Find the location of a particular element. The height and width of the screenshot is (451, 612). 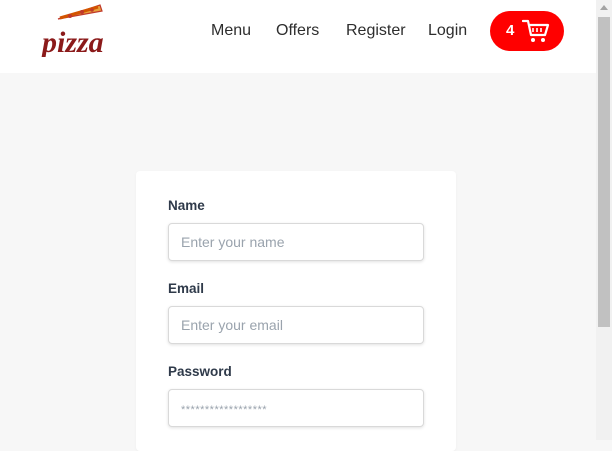

email-input is located at coordinates (296, 325).